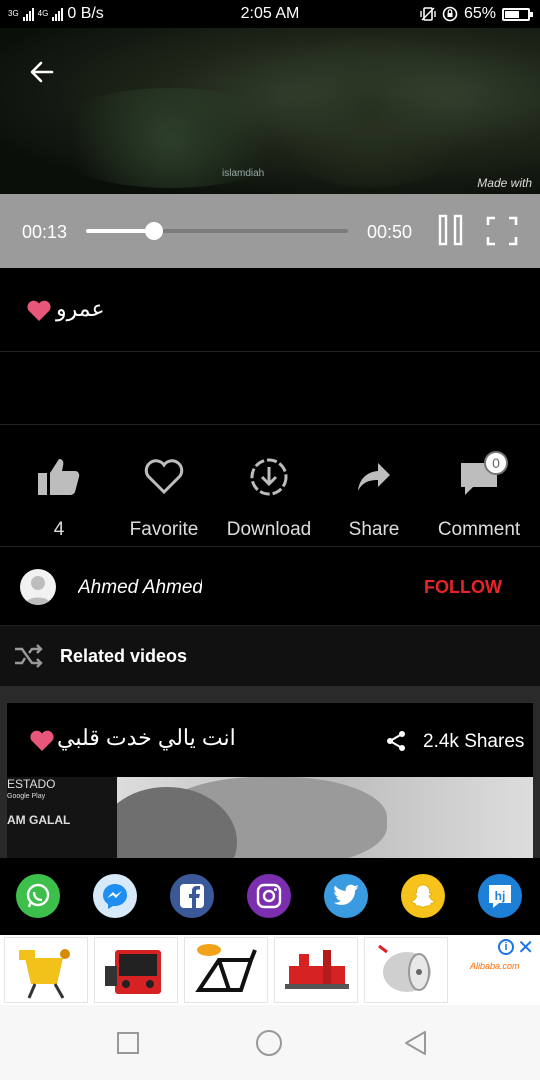 Image resolution: width=540 pixels, height=1080 pixels. Describe the element at coordinates (450, 14) in the screenshot. I see `rotation-lock-icon` at that location.